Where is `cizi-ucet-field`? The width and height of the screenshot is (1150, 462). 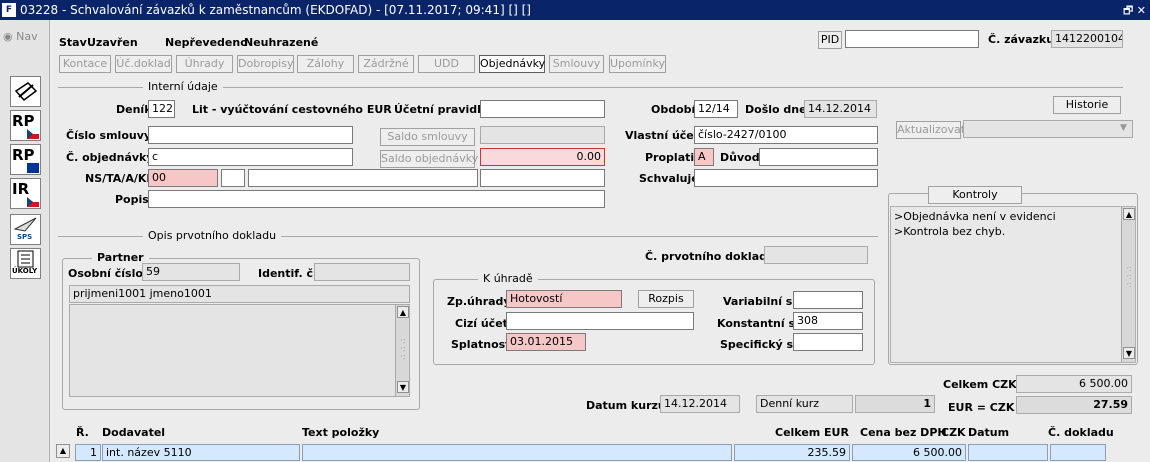 cizi-ucet-field is located at coordinates (600, 321).